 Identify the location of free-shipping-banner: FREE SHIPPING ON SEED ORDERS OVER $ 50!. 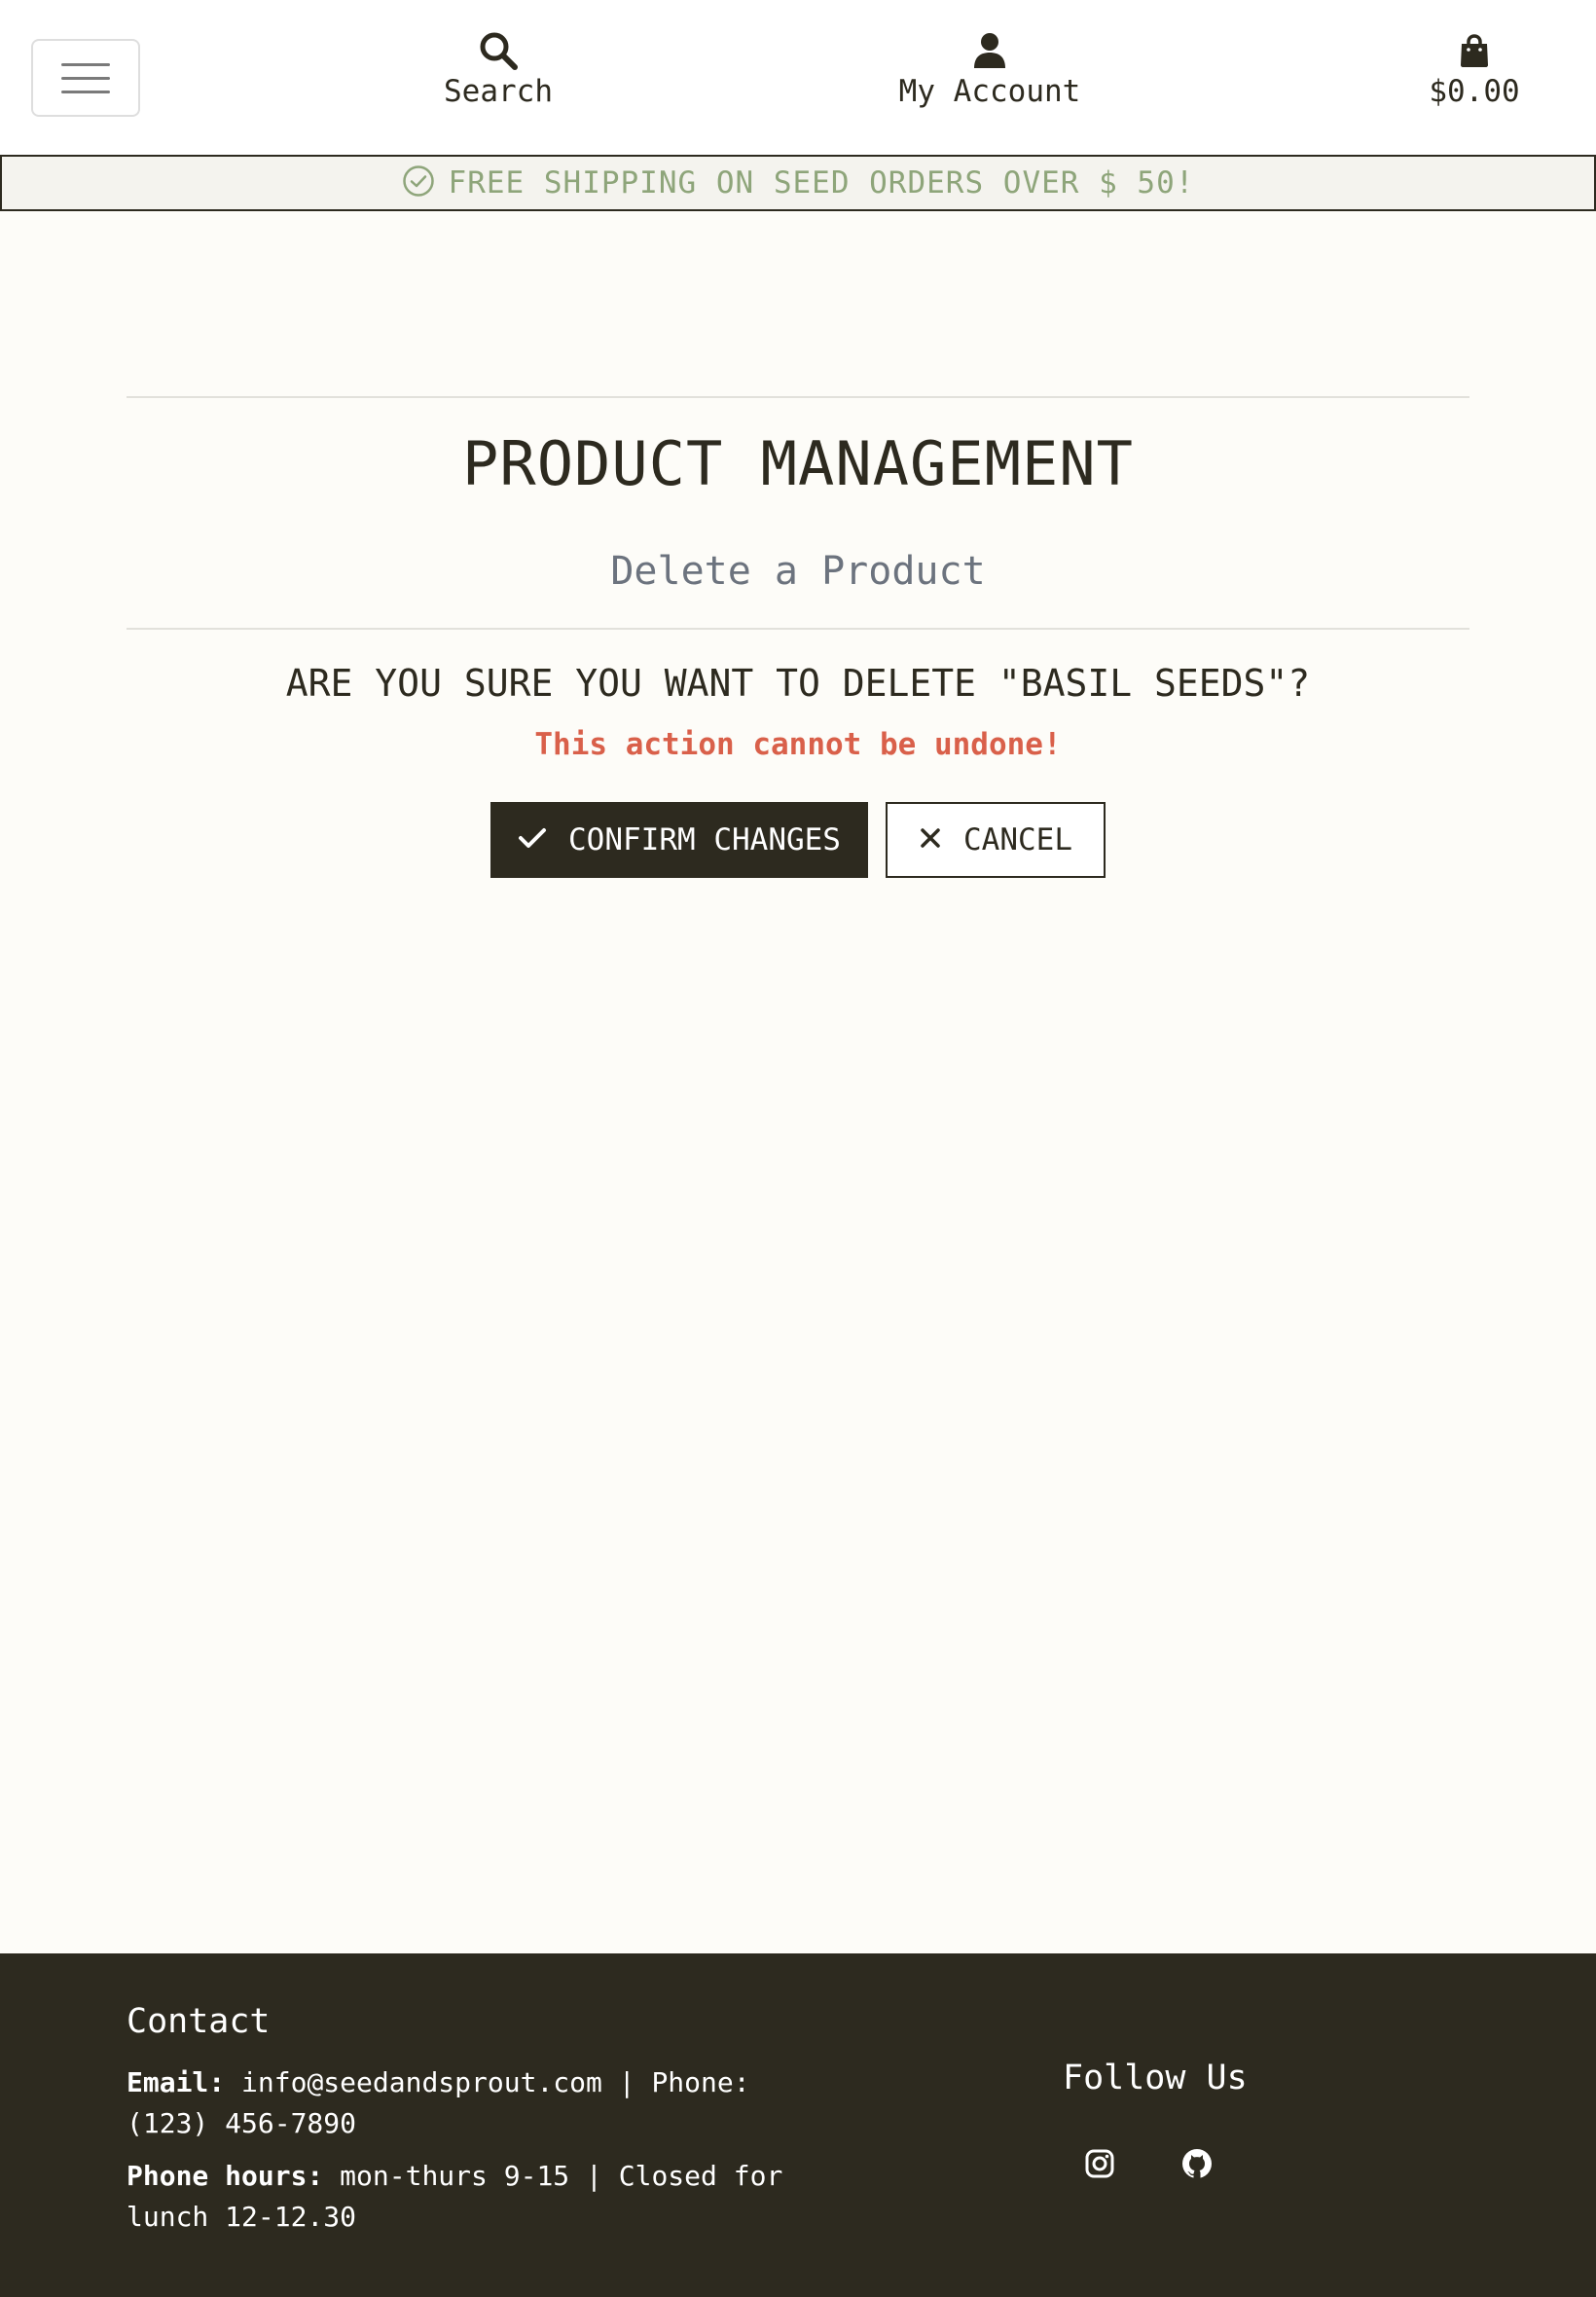
(798, 183).